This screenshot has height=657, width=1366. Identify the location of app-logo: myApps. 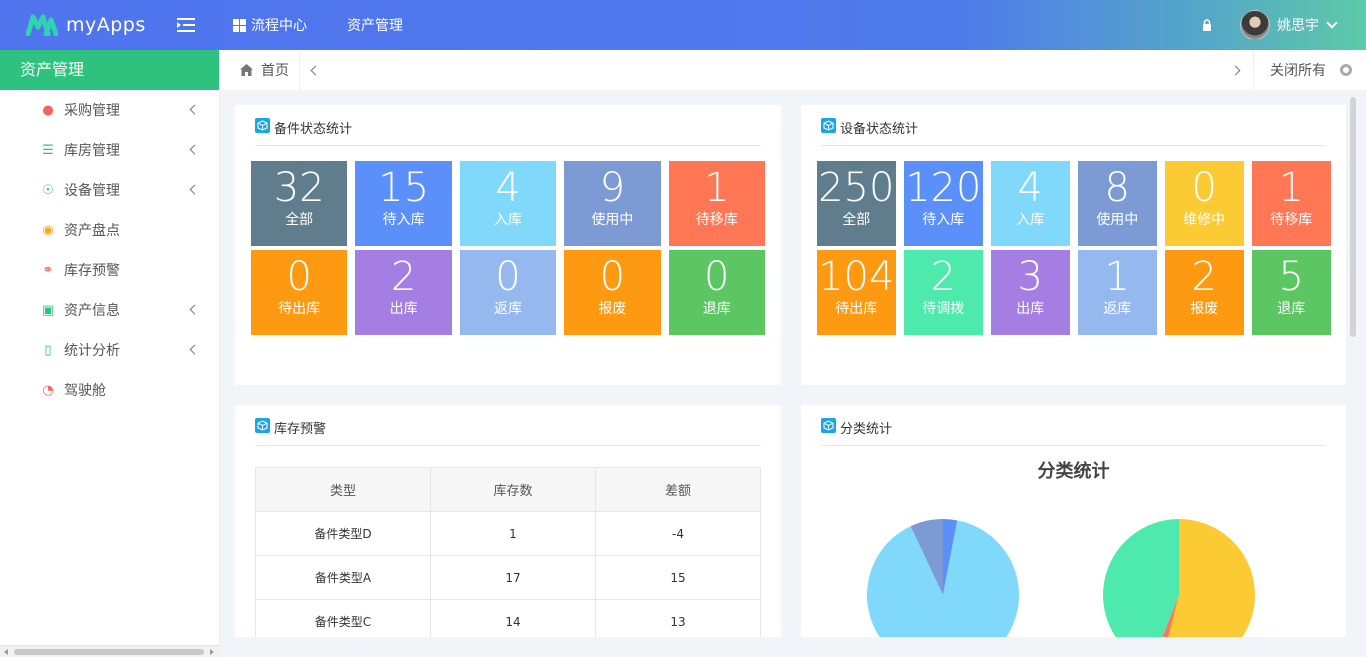
(80, 25).